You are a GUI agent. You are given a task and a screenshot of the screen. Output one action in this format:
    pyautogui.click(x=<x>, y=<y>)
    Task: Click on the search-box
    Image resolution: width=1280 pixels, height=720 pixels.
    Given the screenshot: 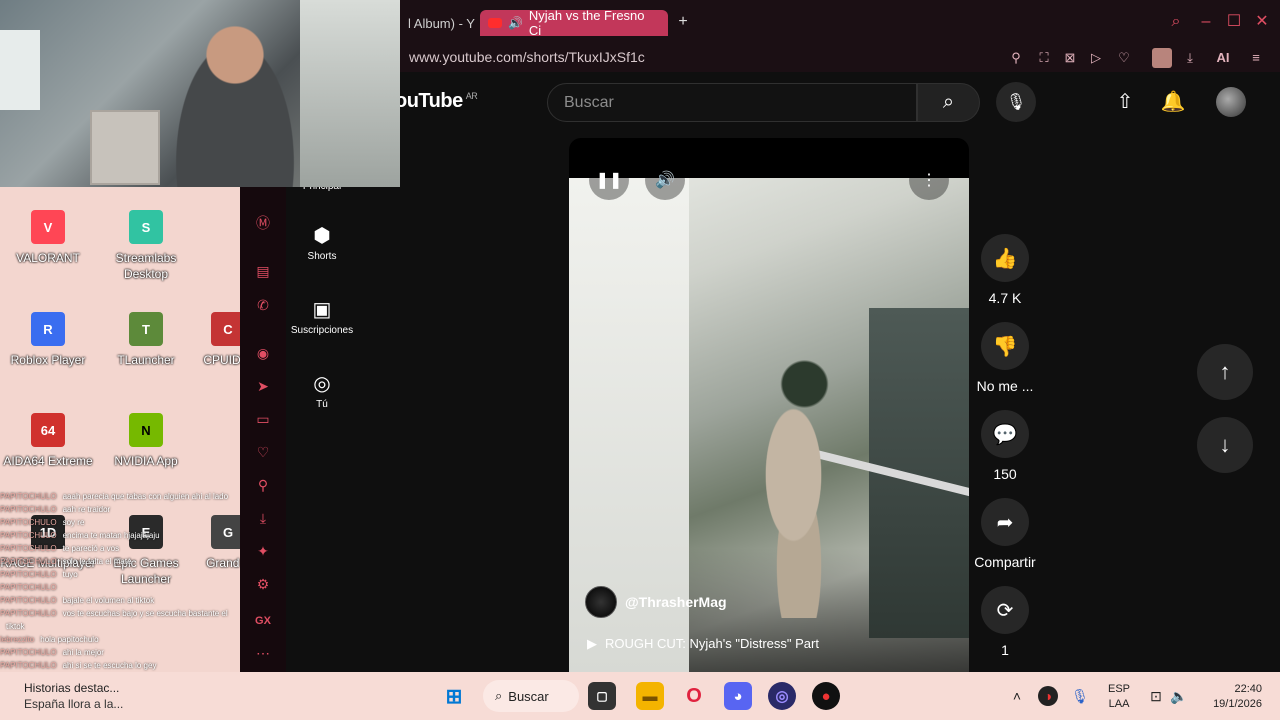 What is the action you would take?
    pyautogui.click(x=732, y=102)
    